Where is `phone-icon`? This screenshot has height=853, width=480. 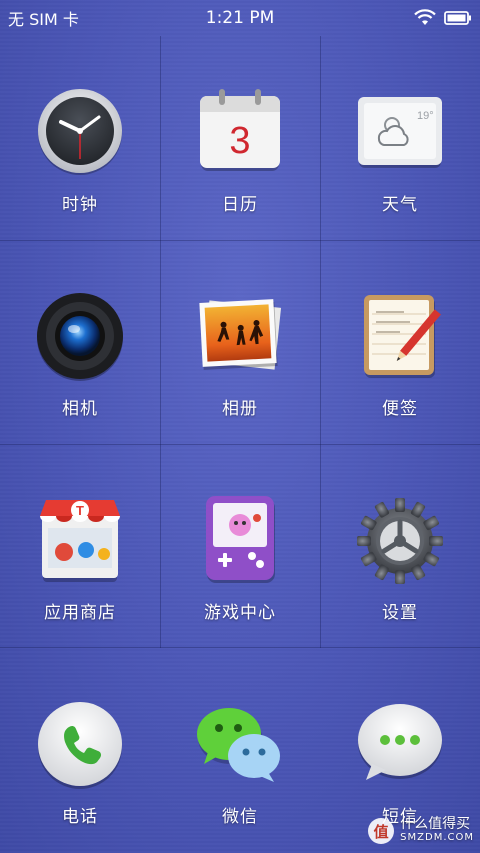 phone-icon is located at coordinates (80, 744).